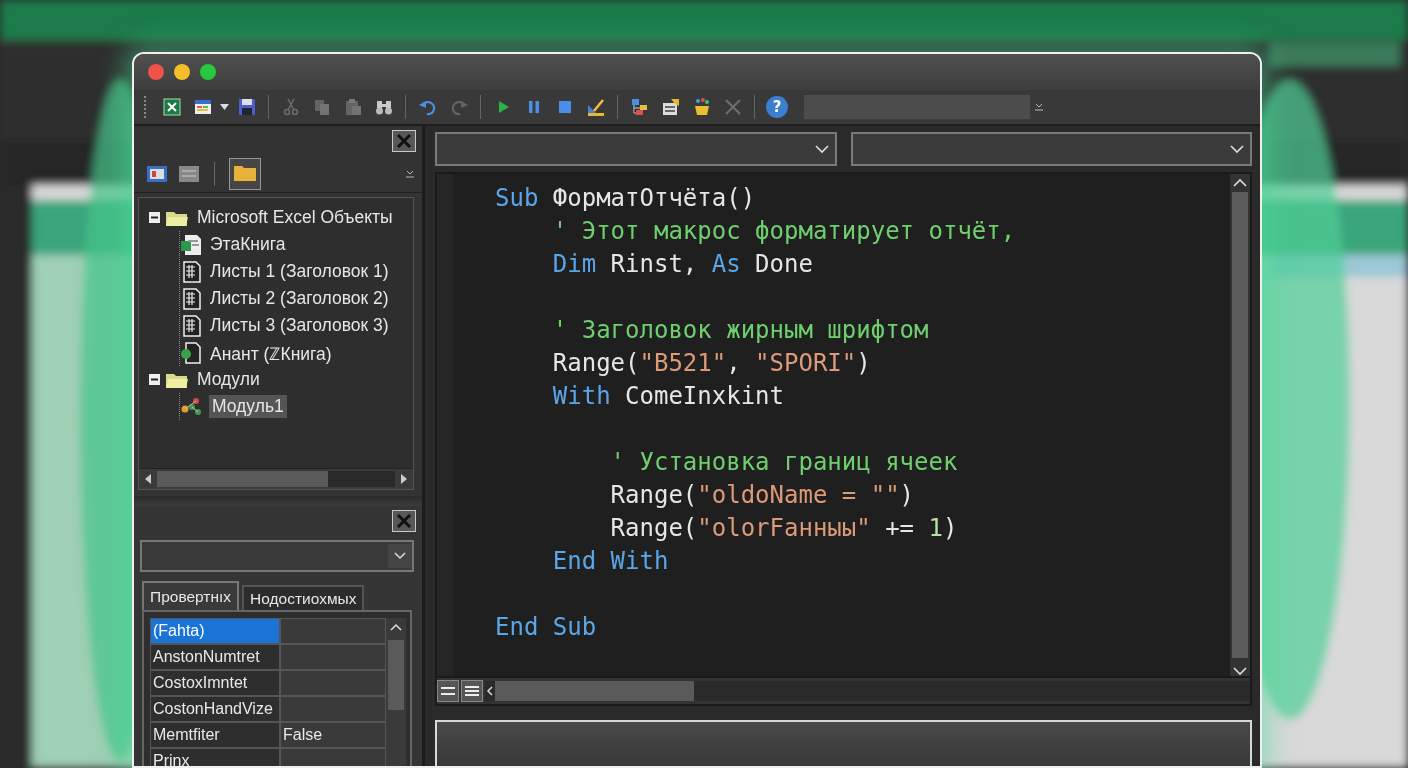 This screenshot has width=1408, height=768. I want to click on code-text: End Sub, so click(546, 627).